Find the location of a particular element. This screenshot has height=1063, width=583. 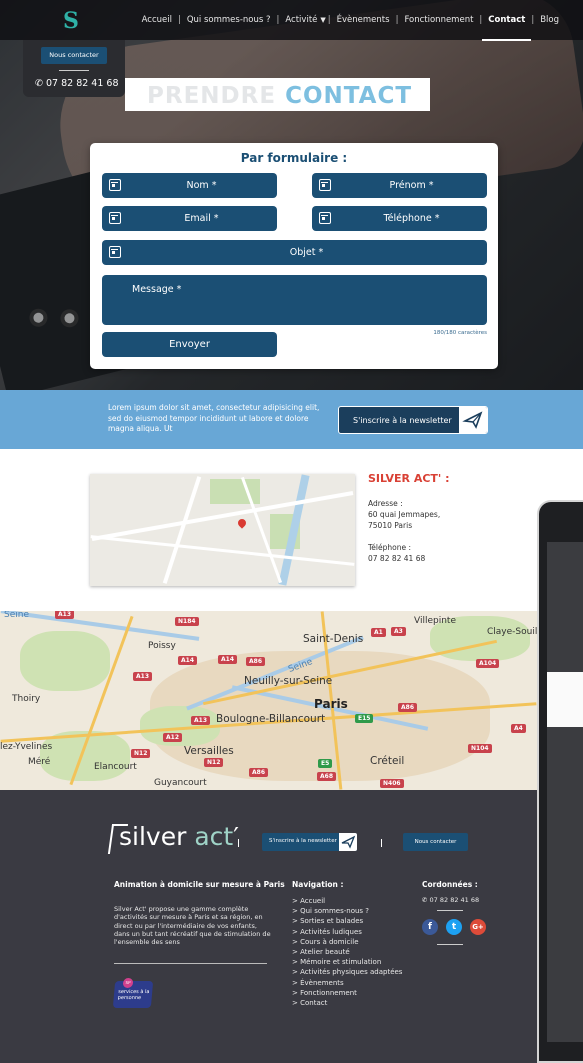

footer-link-accueil: > Accueil is located at coordinates (347, 901).